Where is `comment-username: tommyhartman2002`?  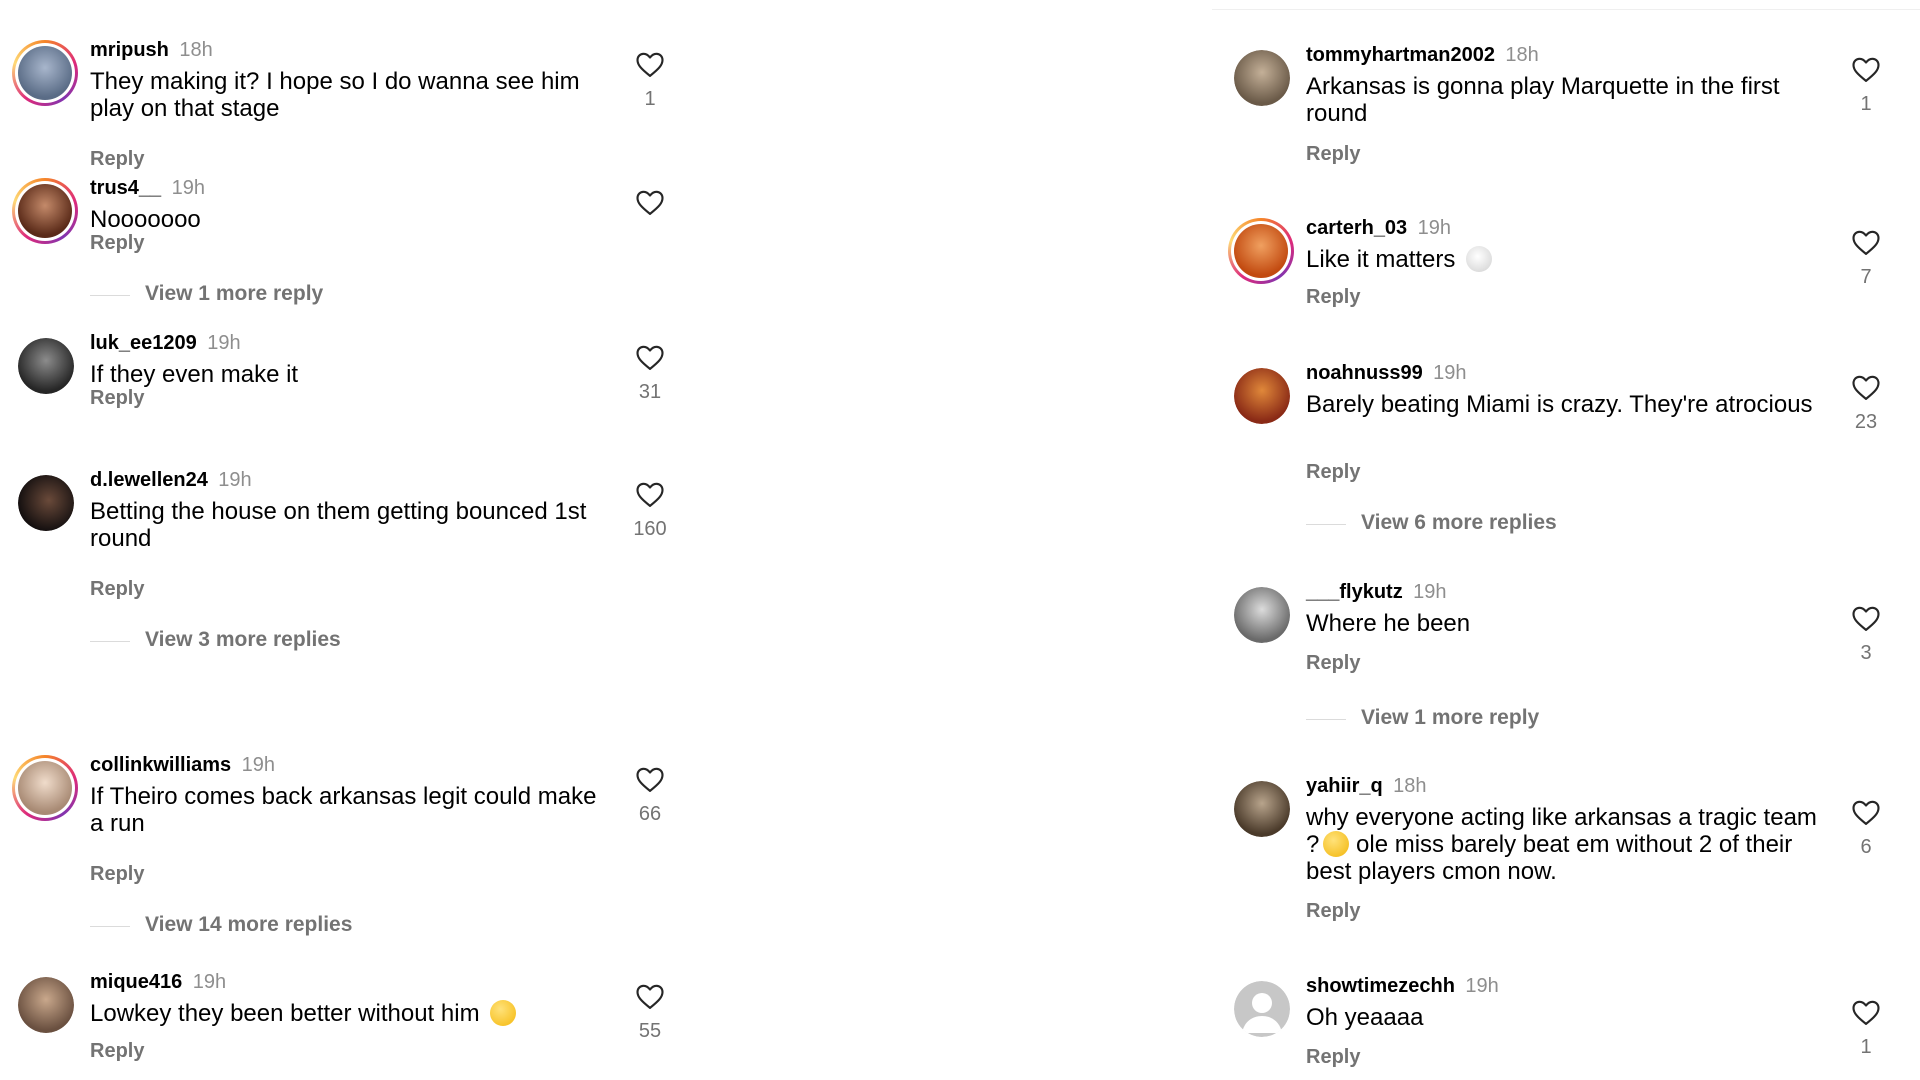 comment-username: tommyhartman2002 is located at coordinates (1400, 55).